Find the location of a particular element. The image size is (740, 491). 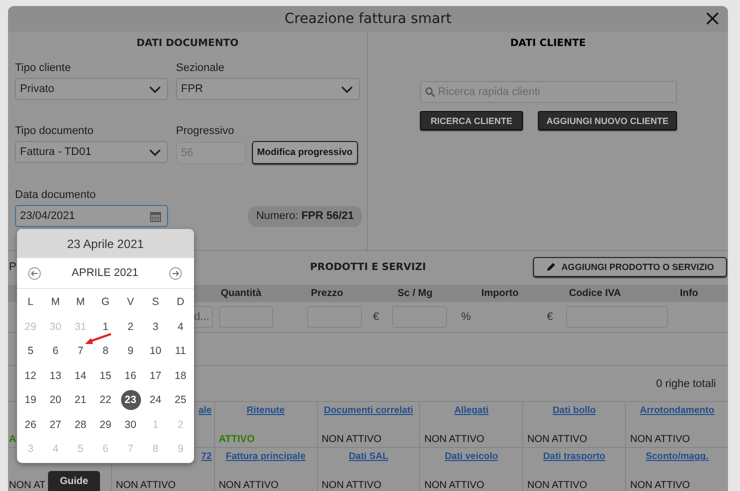

calendar-day: 5 is located at coordinates (30, 351).